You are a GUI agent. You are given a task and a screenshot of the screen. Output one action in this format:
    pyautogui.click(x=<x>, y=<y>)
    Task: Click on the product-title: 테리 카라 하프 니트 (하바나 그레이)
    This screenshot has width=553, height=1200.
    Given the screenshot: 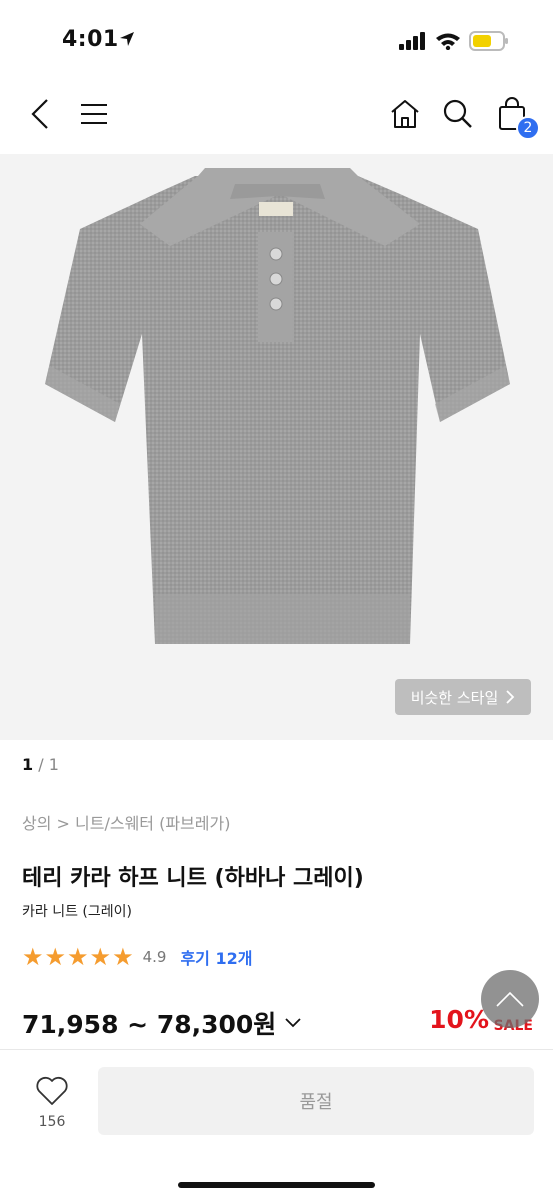 What is the action you would take?
    pyautogui.click(x=193, y=878)
    